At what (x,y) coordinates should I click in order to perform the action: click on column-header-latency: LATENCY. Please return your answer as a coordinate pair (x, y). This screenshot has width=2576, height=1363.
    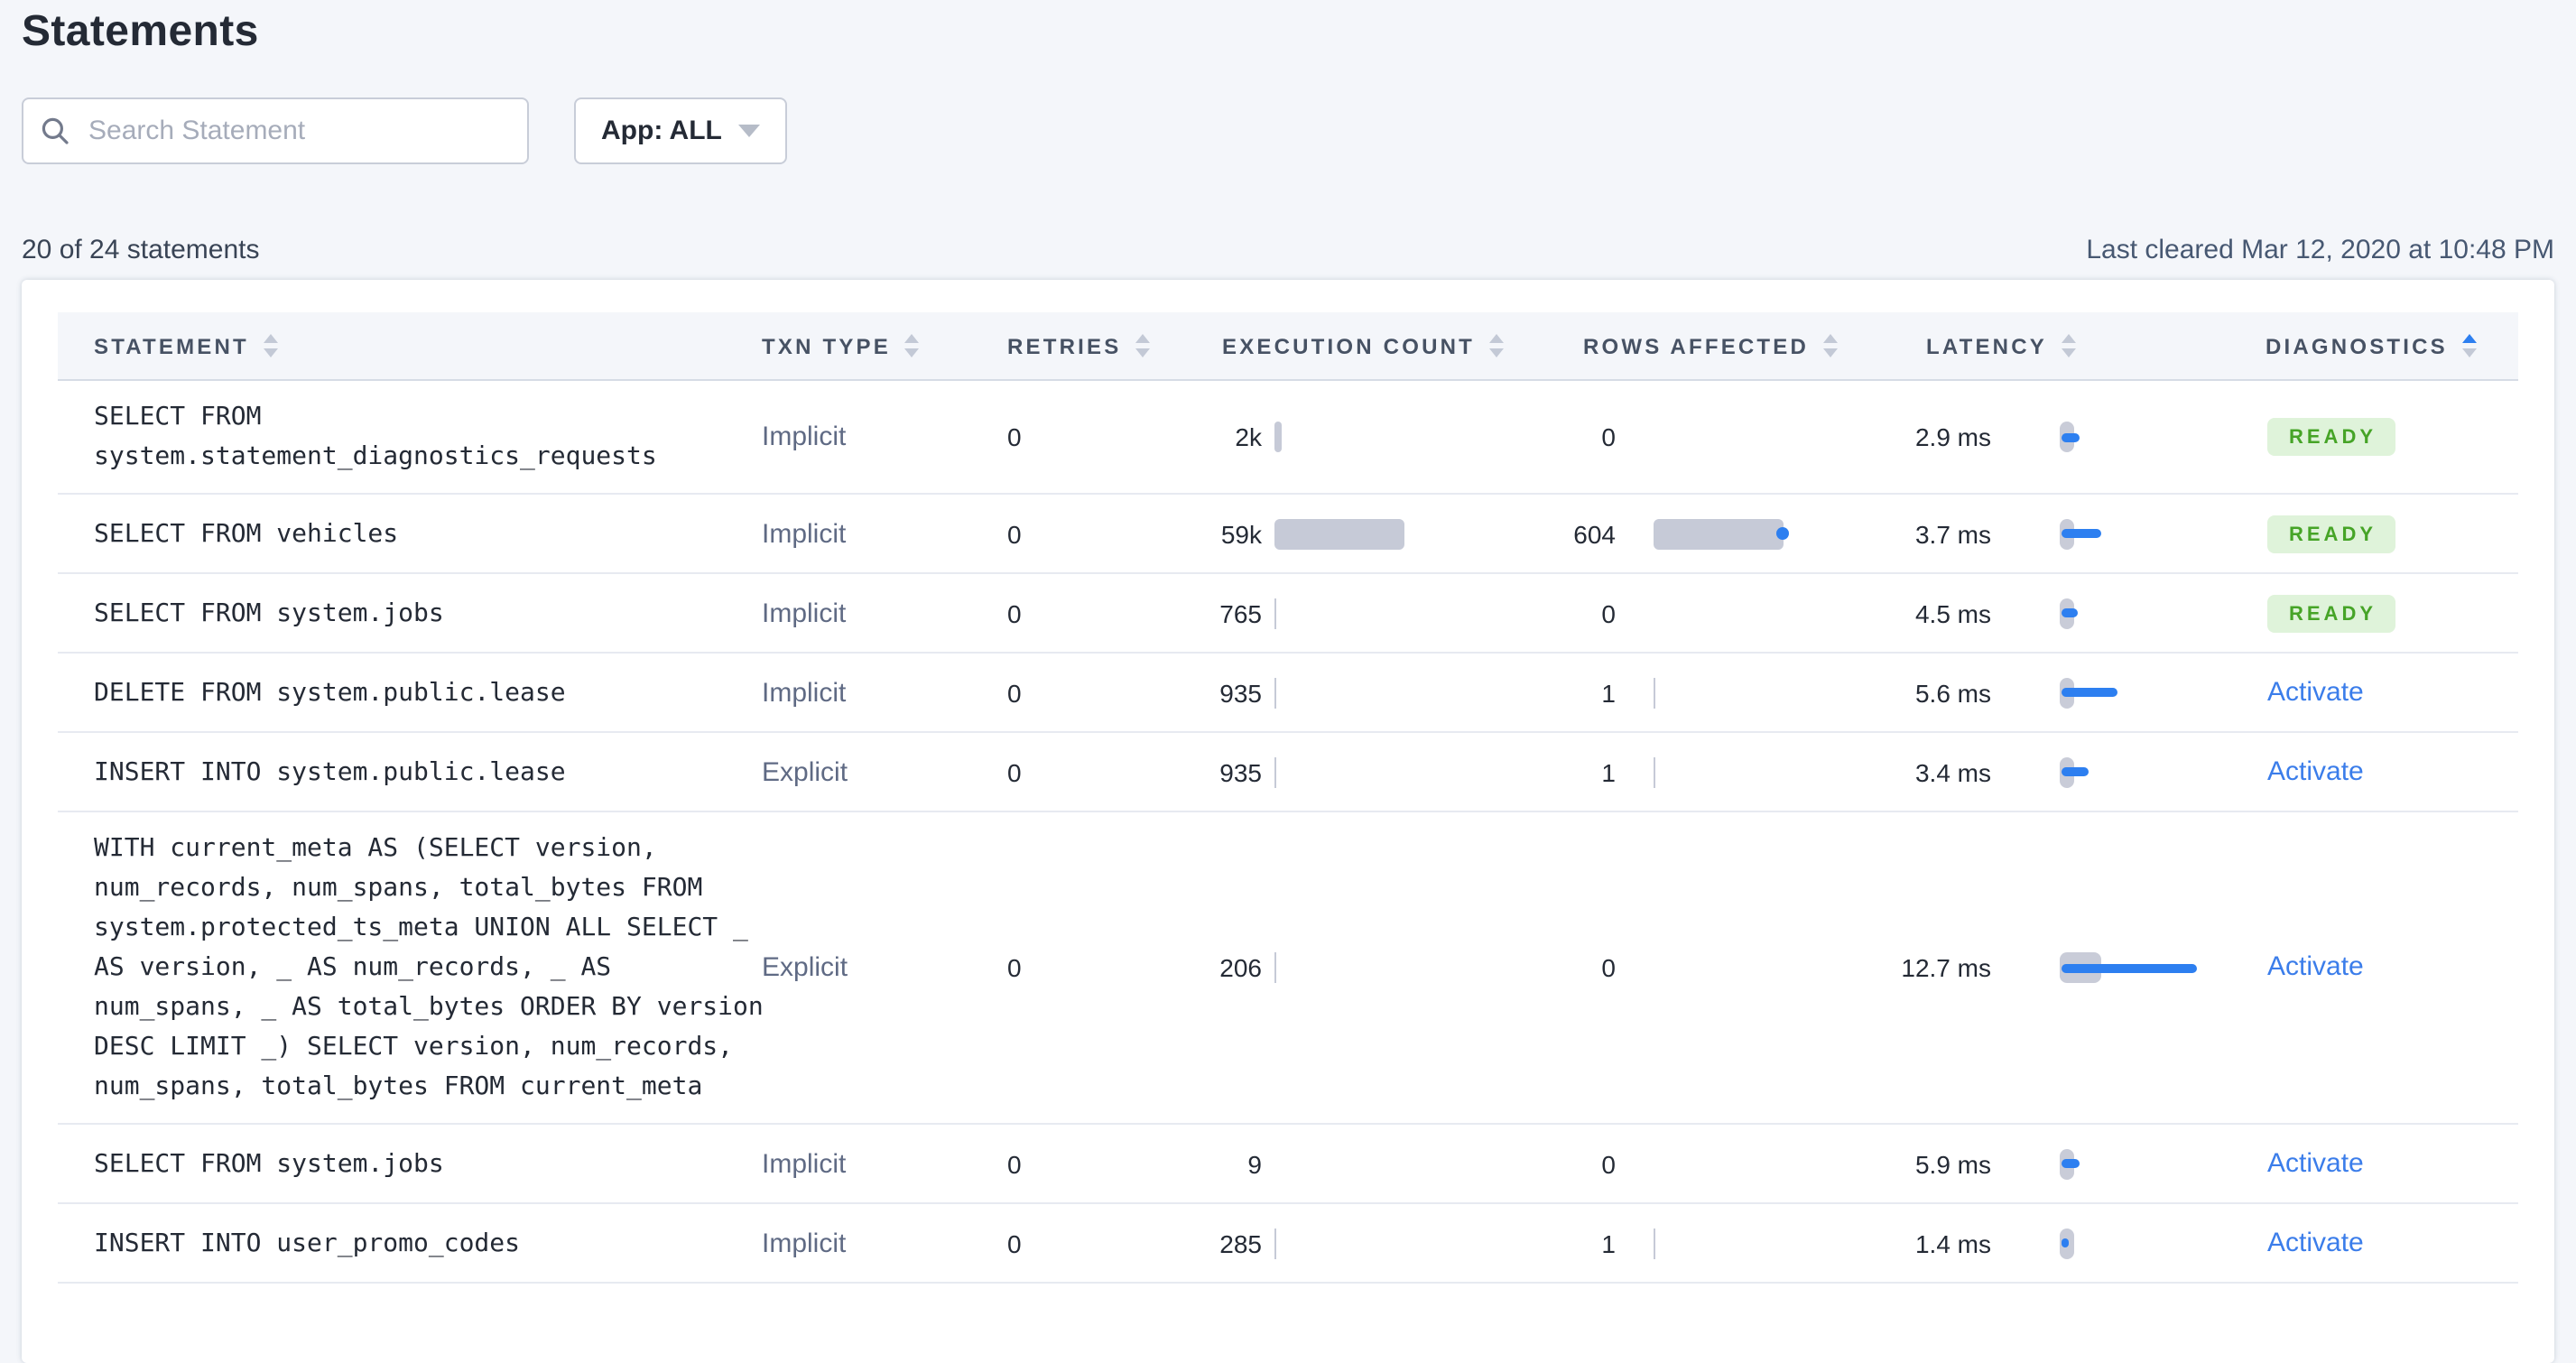
    Looking at the image, I should click on (2001, 345).